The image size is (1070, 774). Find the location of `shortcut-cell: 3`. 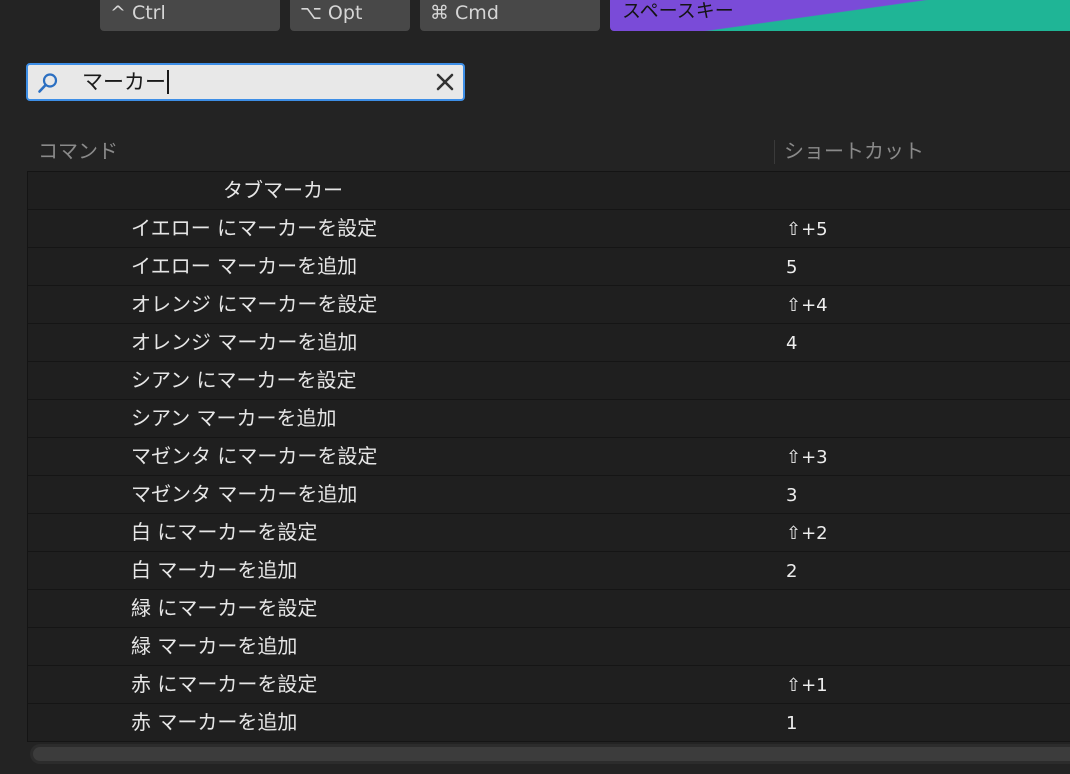

shortcut-cell: 3 is located at coordinates (791, 495).